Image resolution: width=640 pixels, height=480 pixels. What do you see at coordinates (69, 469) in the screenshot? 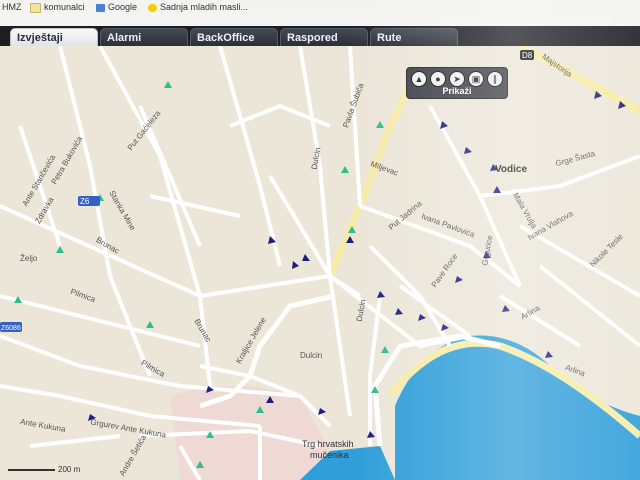
I see `scale-label: 200 m` at bounding box center [69, 469].